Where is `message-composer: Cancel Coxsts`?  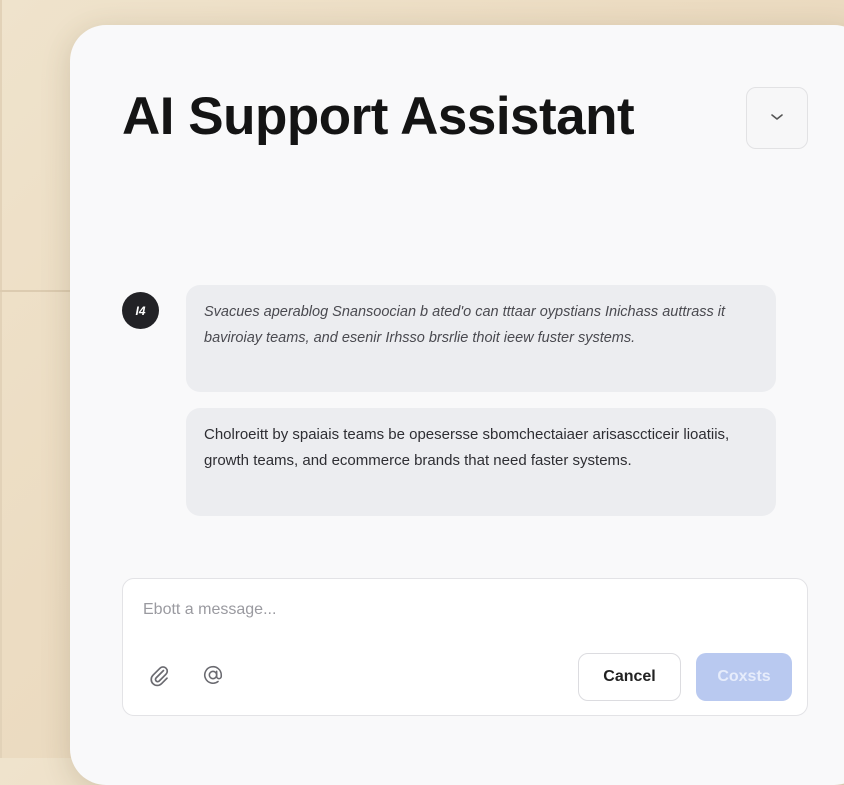 message-composer: Cancel Coxsts is located at coordinates (465, 647).